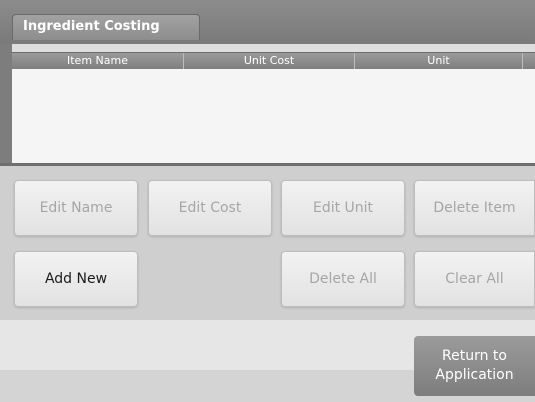 Image resolution: width=535 pixels, height=402 pixels. Describe the element at coordinates (267, 22) in the screenshot. I see `header-bar: Ingredient Costing` at that location.